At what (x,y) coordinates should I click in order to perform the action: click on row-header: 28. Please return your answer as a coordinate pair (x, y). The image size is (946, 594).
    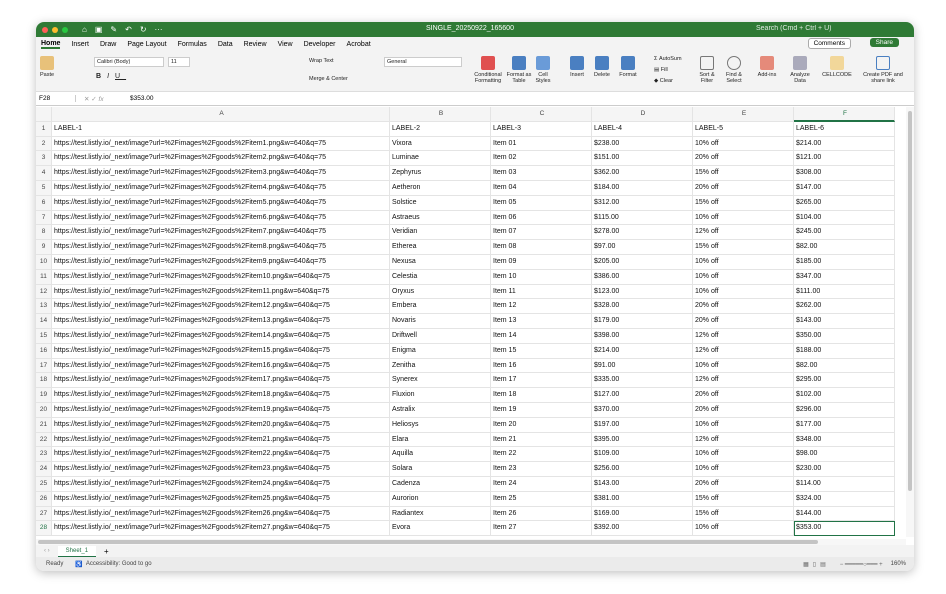
    Looking at the image, I should click on (44, 529).